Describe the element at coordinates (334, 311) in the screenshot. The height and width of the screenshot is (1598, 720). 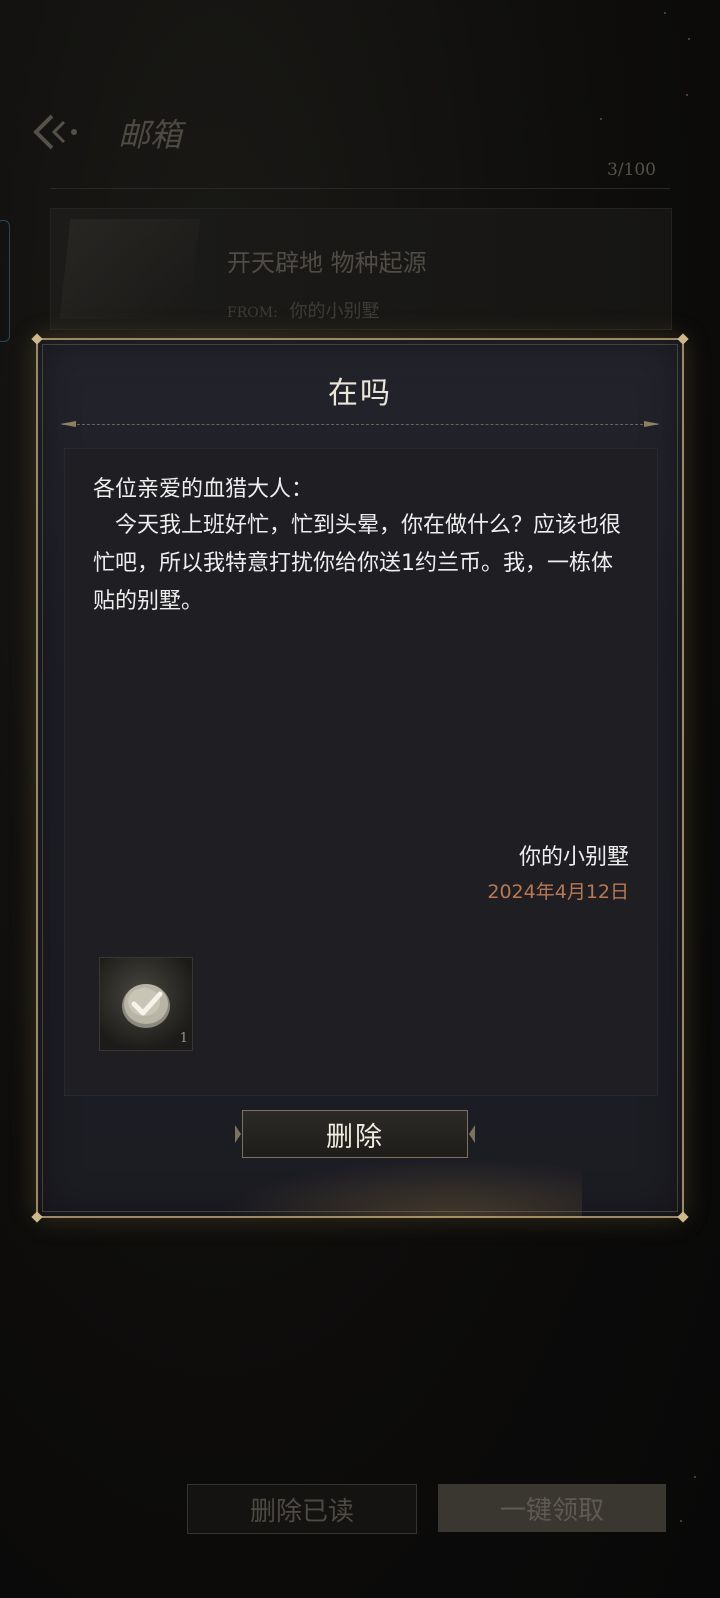
I see `from-name: 你的小别墅` at that location.